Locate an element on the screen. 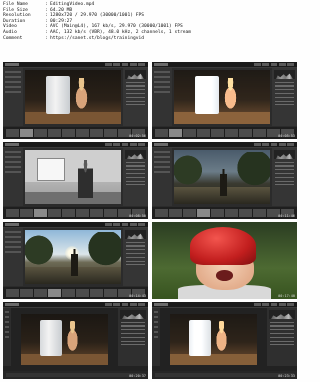  thumbnail-2: 00:05:53 is located at coordinates (224, 100).